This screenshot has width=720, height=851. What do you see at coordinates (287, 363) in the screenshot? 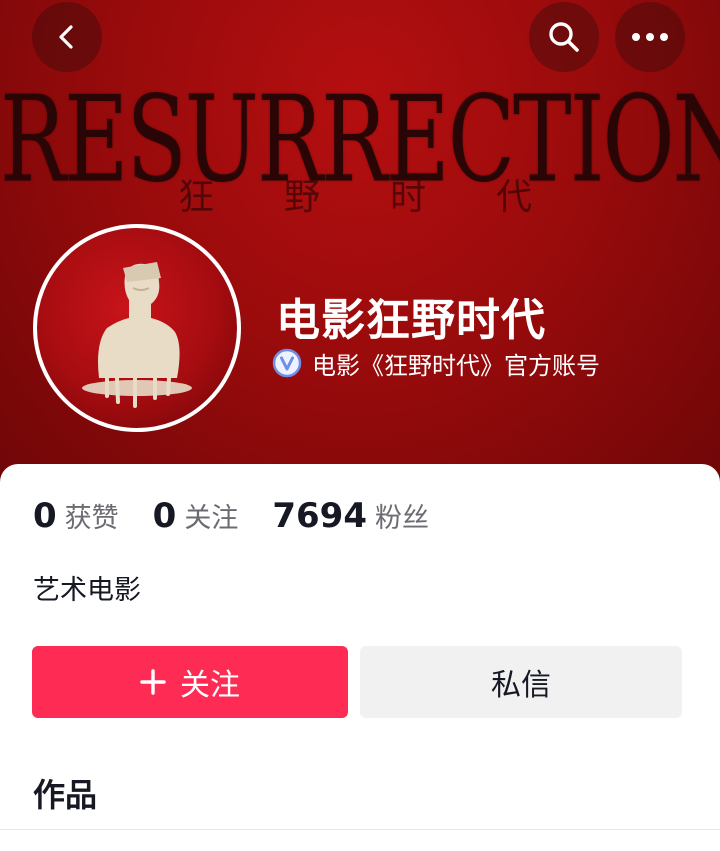
I see `verified-badge-icon` at bounding box center [287, 363].